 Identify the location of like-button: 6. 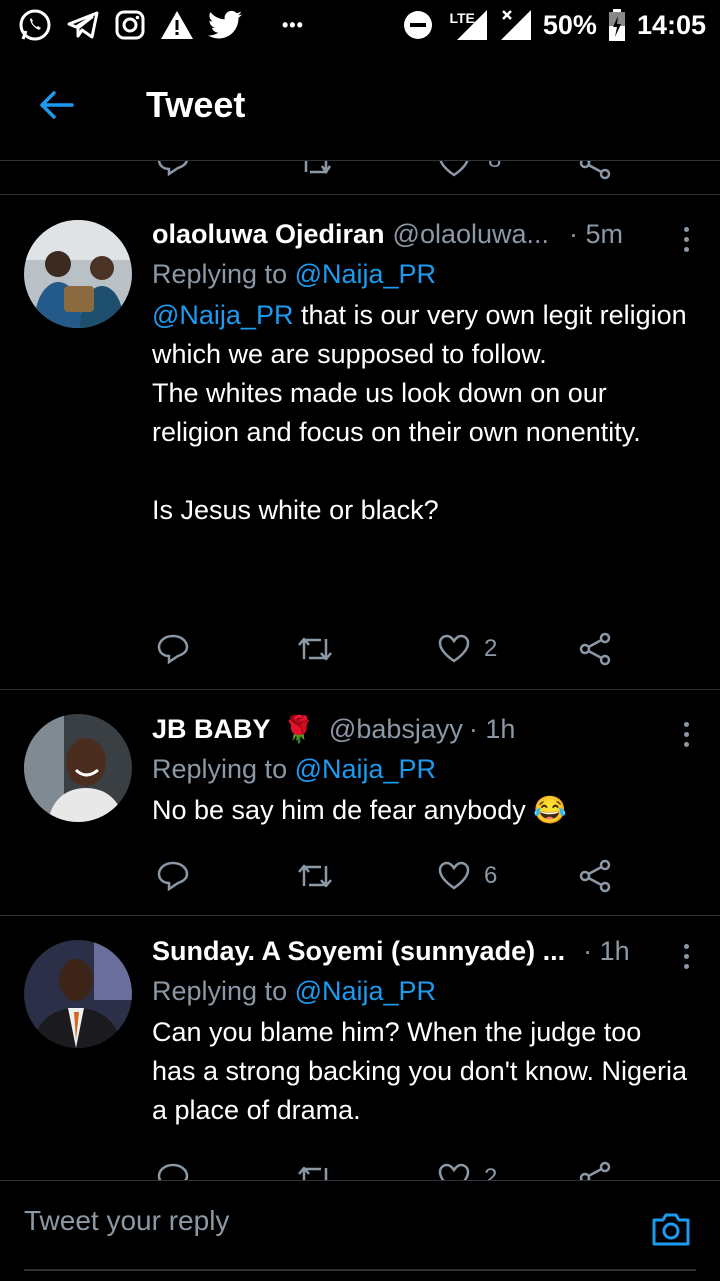
(467, 876).